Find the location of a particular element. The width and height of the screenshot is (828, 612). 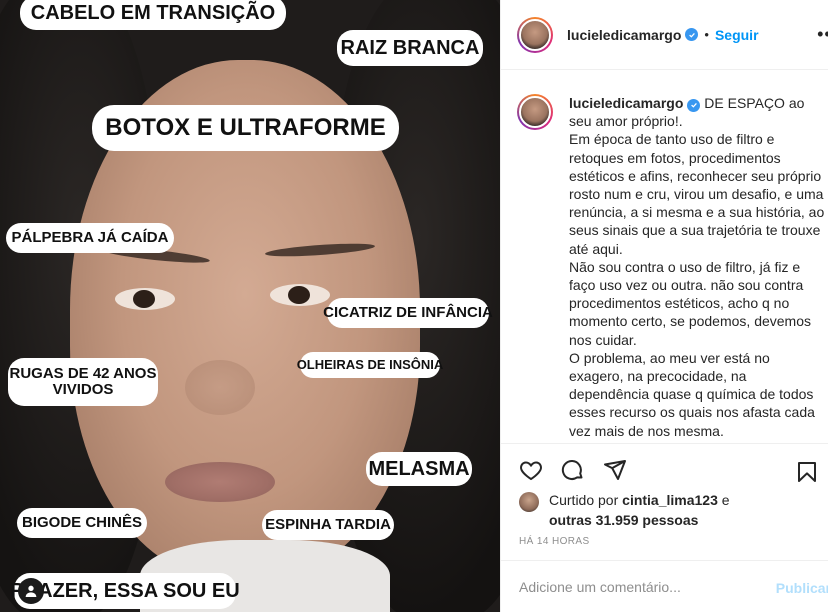

tag-white-root: RAIZ BRANCA is located at coordinates (410, 48).